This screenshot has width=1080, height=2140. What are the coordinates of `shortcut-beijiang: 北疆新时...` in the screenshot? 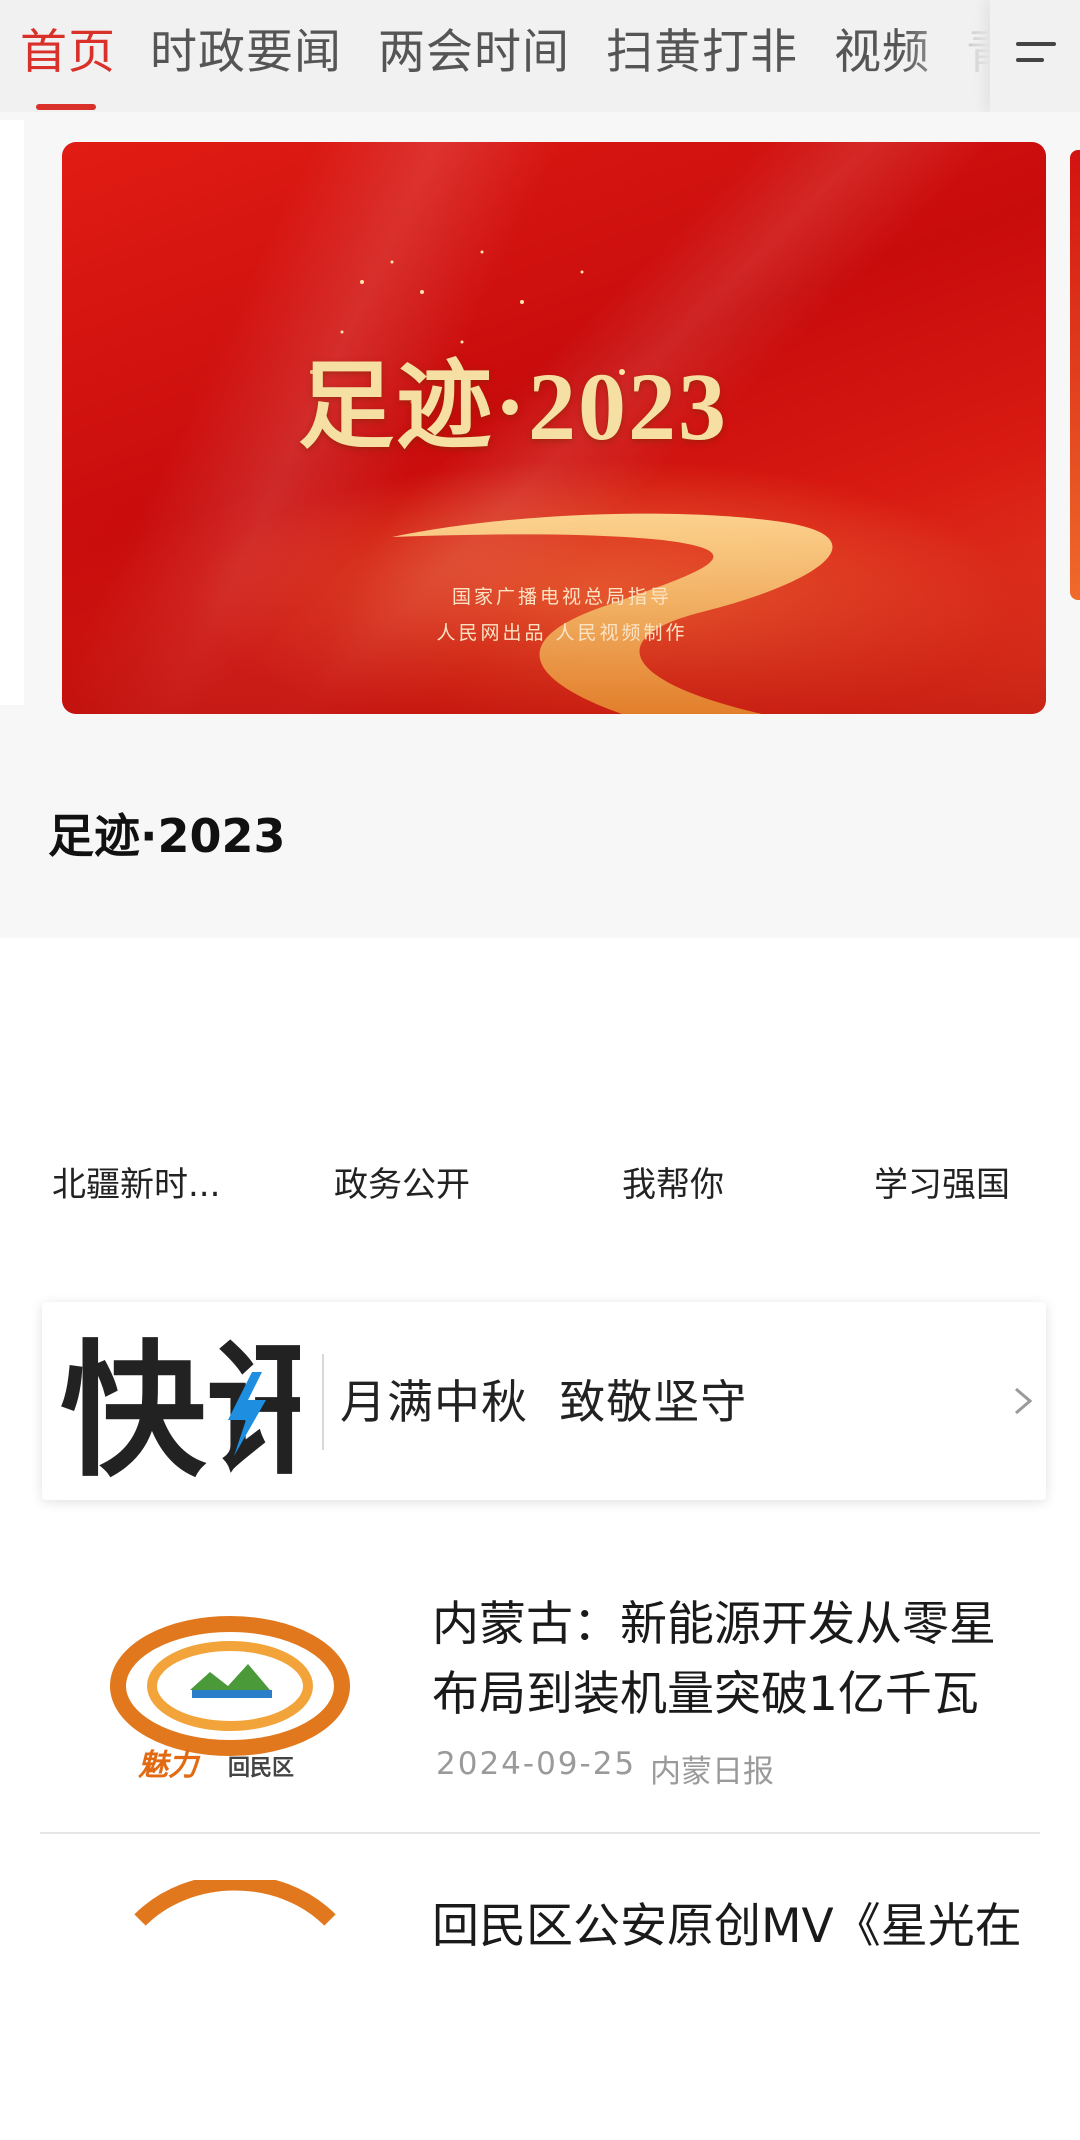 It's located at (136, 1185).